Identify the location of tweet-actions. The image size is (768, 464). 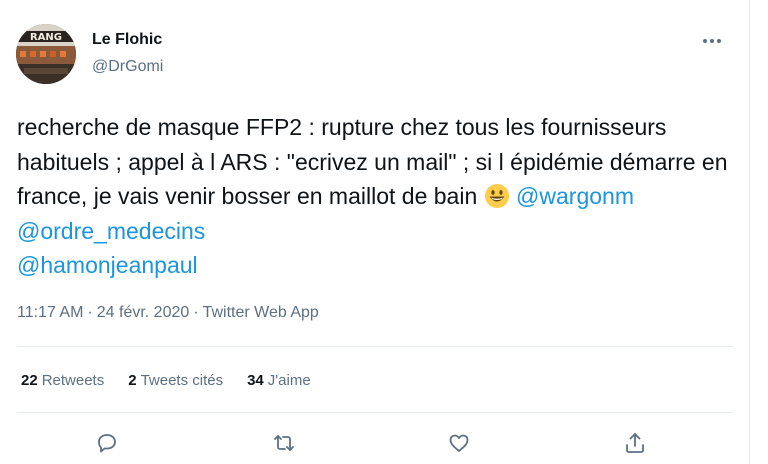
(368, 443).